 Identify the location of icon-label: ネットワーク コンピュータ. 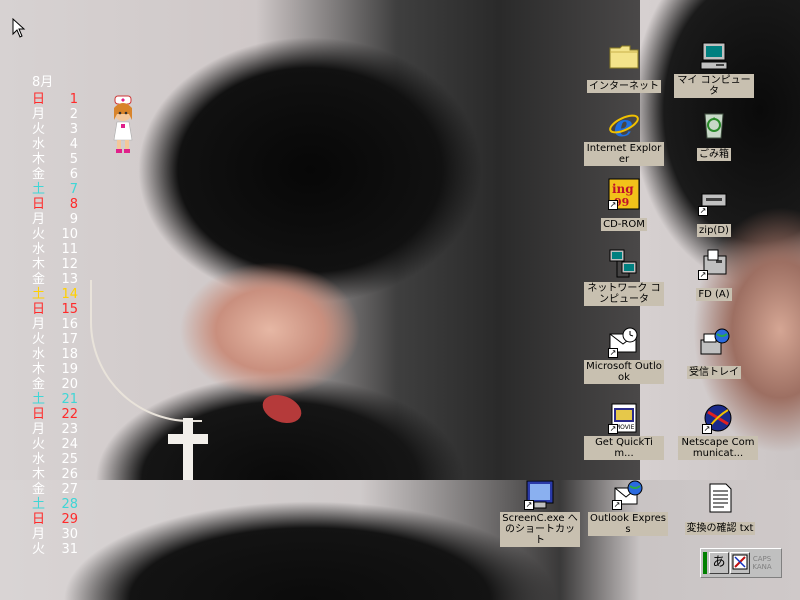
(624, 294).